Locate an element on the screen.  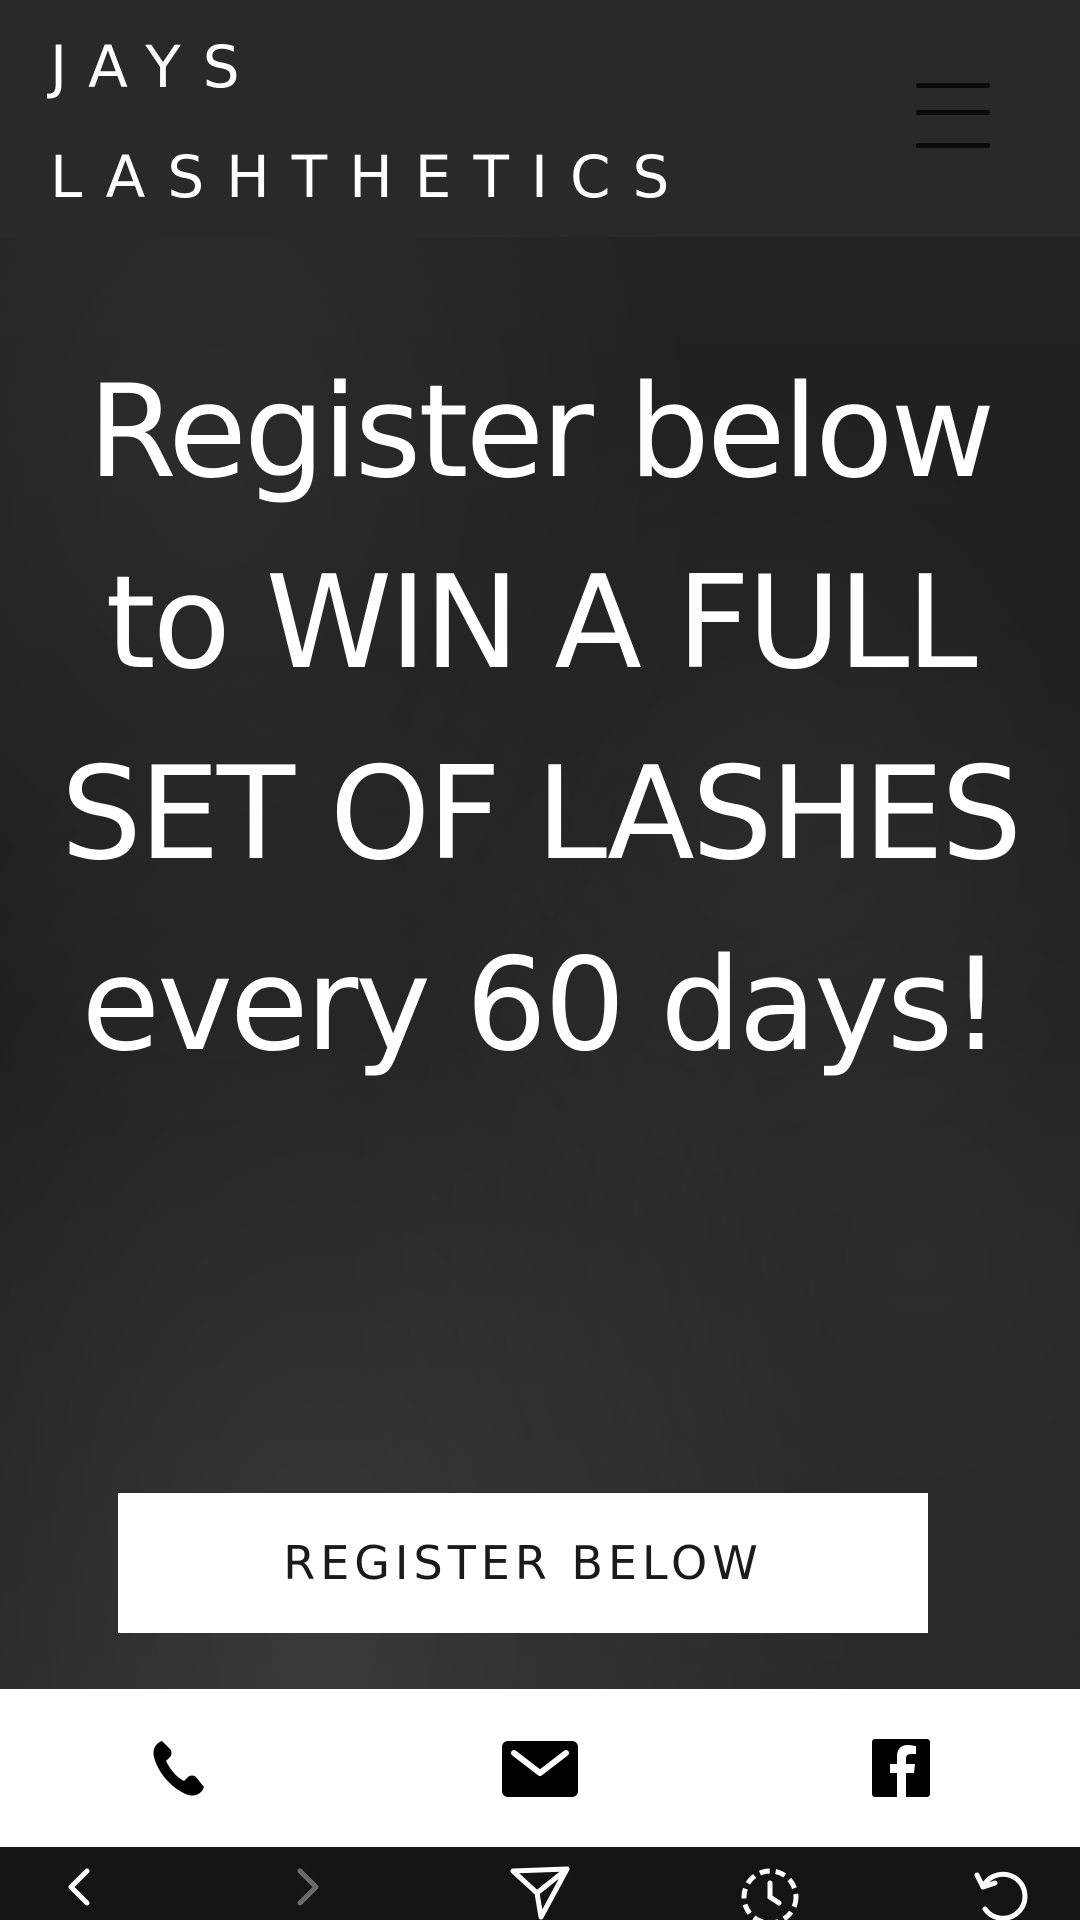
phone-icon is located at coordinates (180, 1768).